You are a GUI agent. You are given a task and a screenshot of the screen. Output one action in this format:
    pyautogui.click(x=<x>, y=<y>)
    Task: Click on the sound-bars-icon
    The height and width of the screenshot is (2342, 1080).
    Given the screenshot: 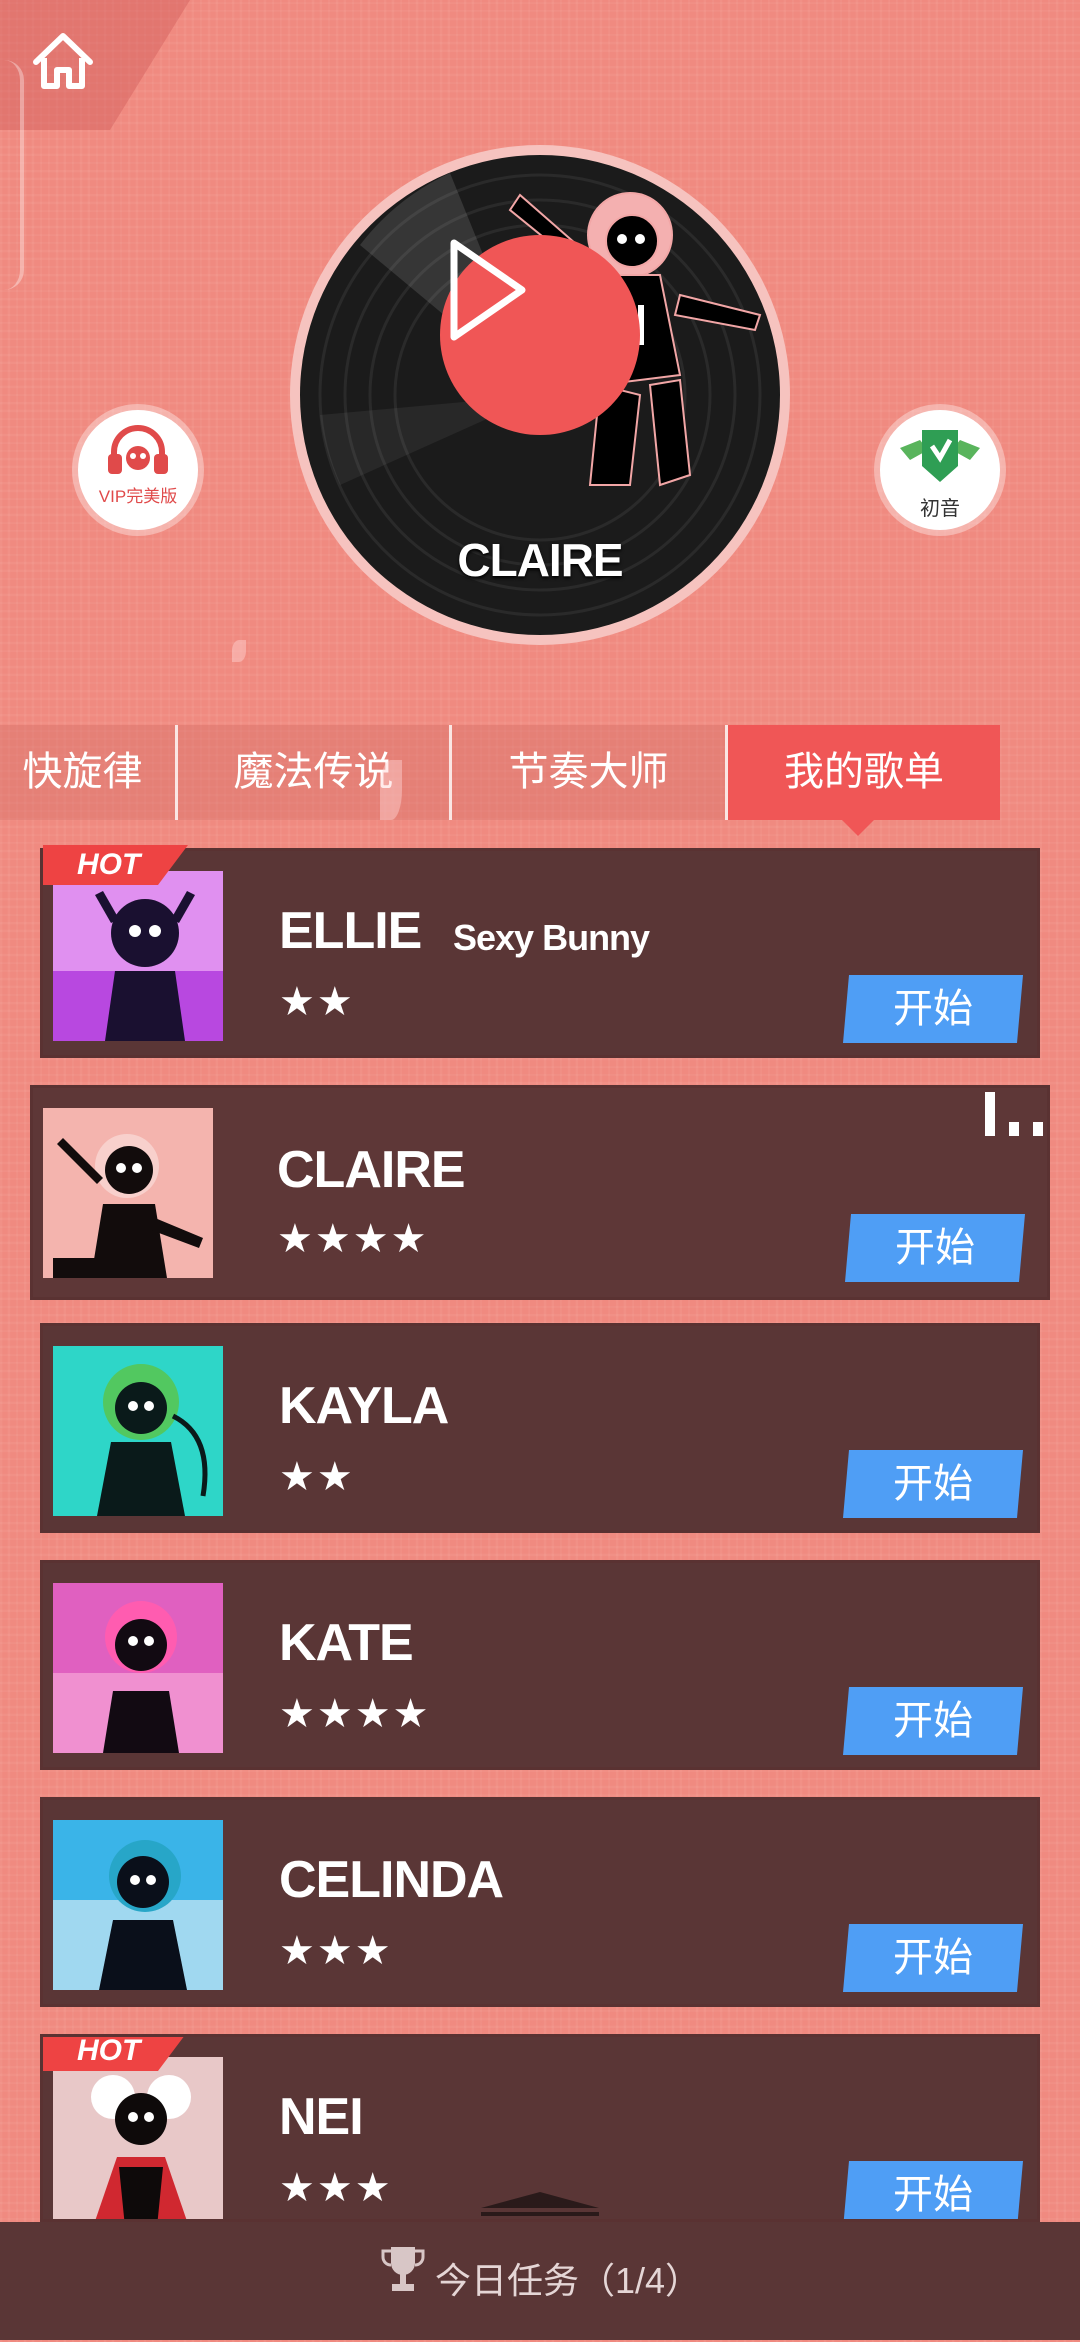 What is the action you would take?
    pyautogui.click(x=1021, y=1114)
    